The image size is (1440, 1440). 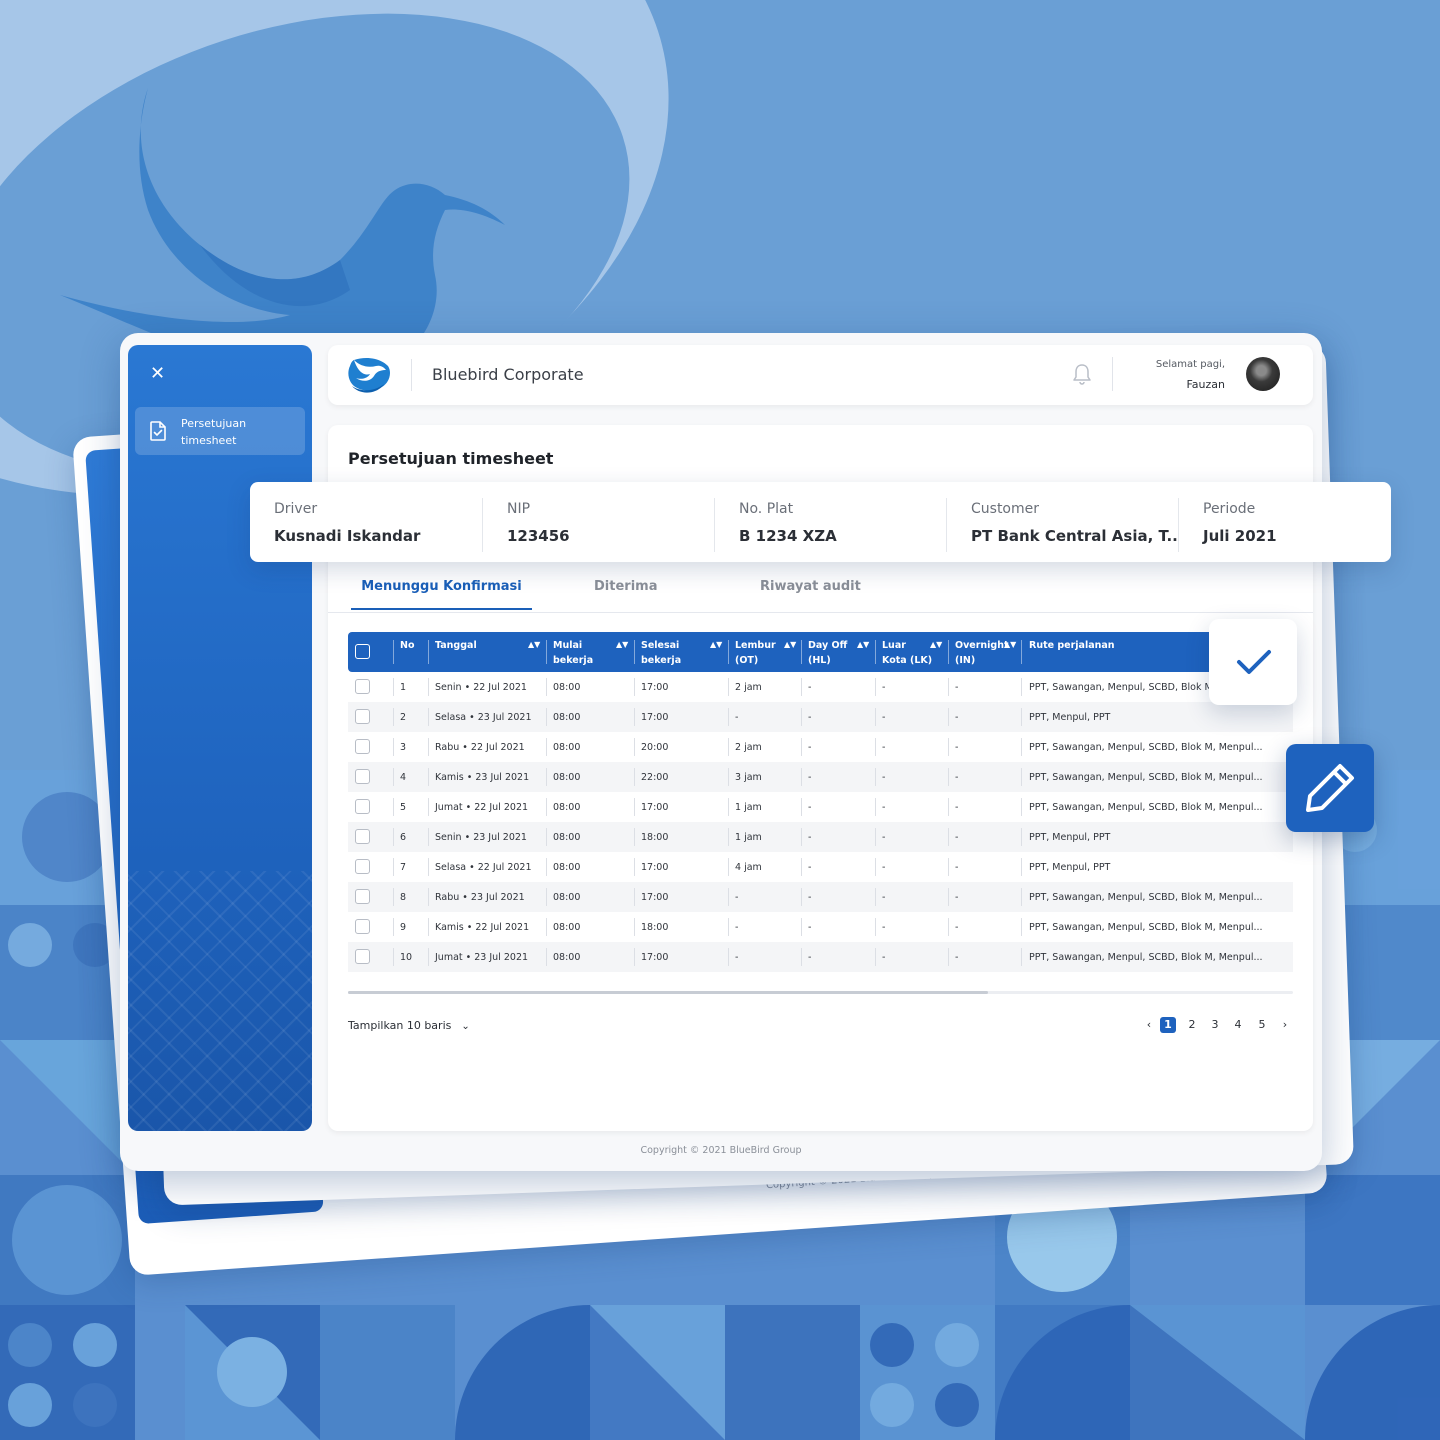 What do you see at coordinates (661, 653) in the screenshot?
I see `column-header-selesai: Selesai bekerja` at bounding box center [661, 653].